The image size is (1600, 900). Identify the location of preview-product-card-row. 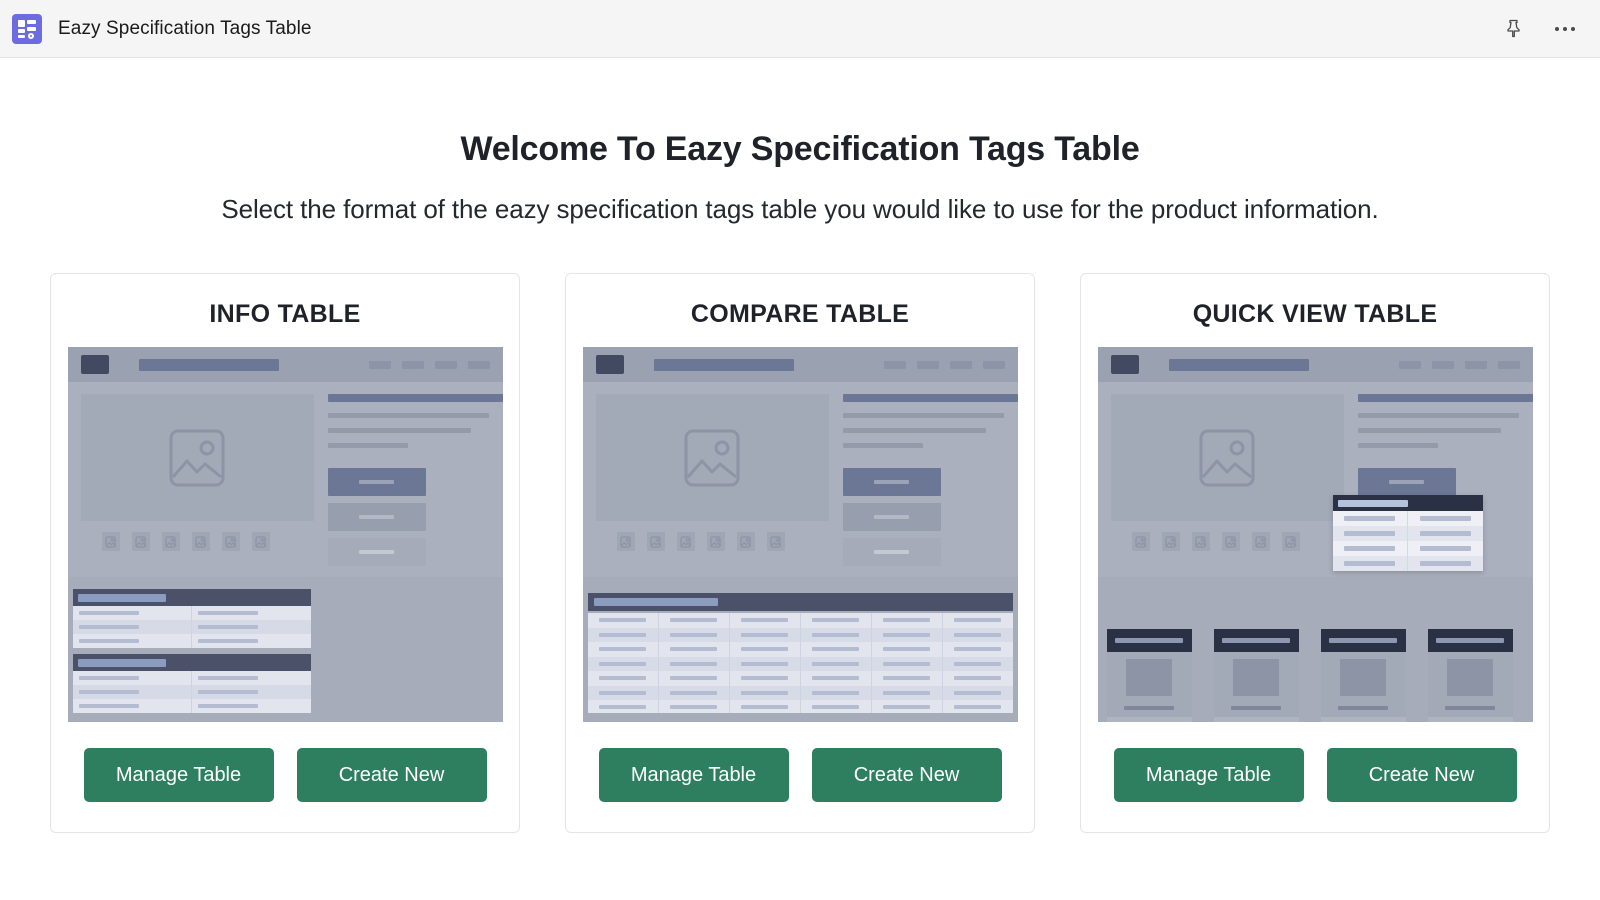
(1319, 675).